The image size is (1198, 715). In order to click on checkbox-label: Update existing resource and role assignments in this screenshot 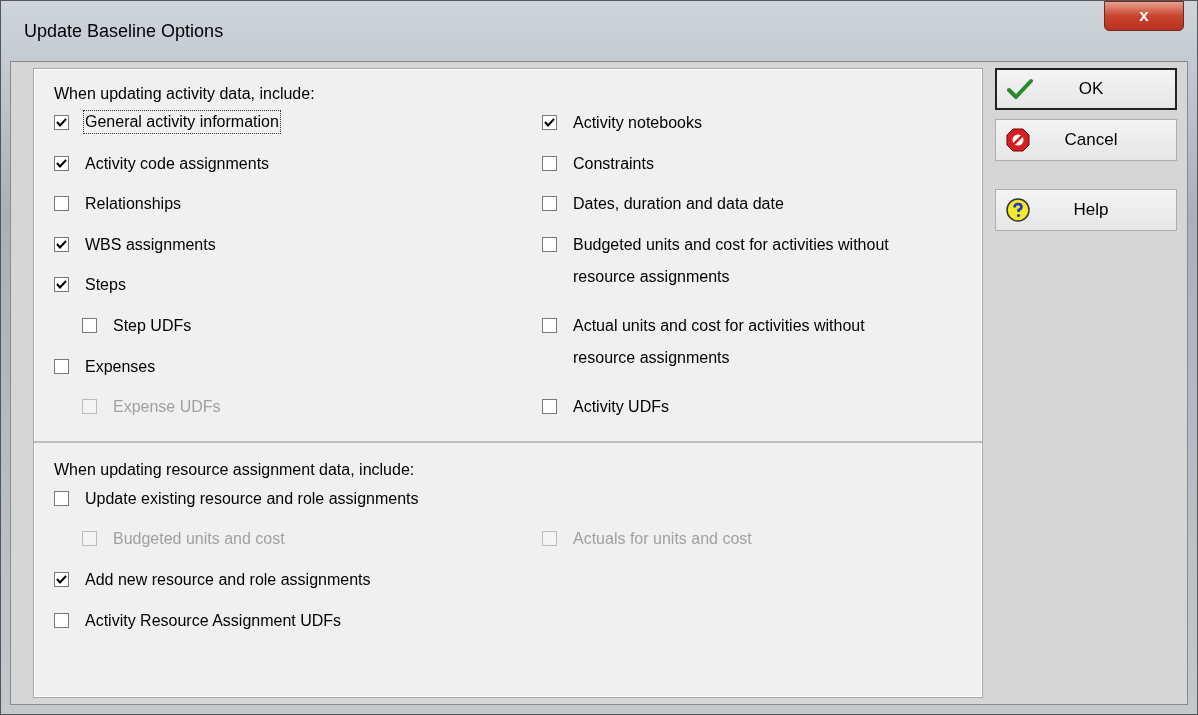, I will do `click(252, 498)`.